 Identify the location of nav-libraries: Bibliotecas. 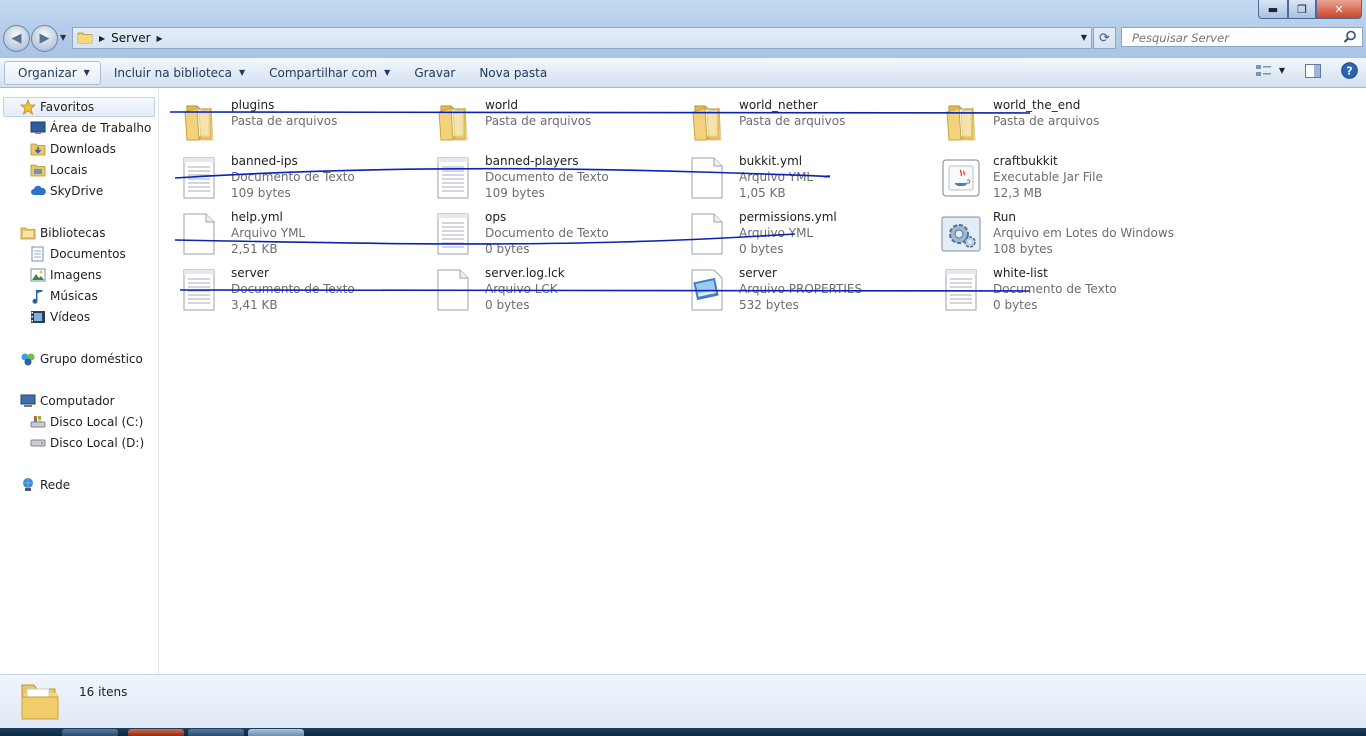
(62, 233).